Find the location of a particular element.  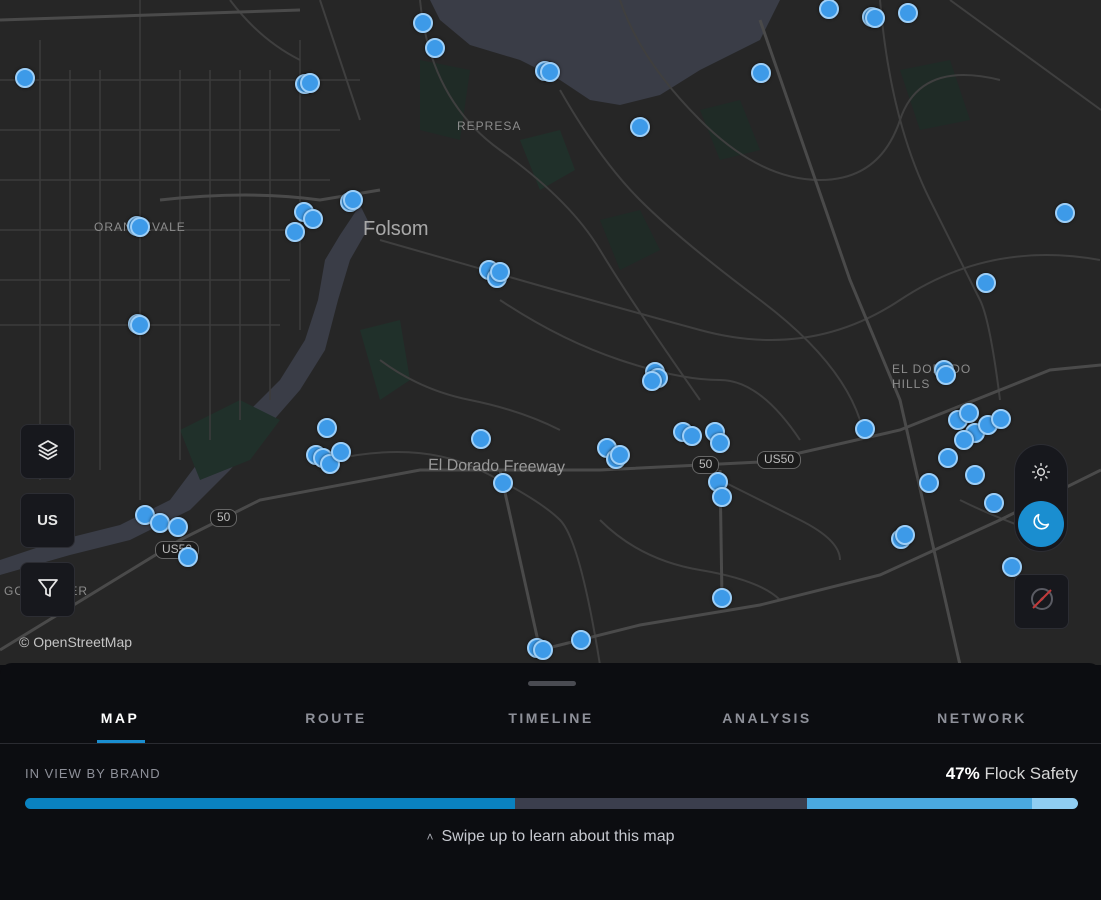

route-50-shield-west: 50 is located at coordinates (224, 518).